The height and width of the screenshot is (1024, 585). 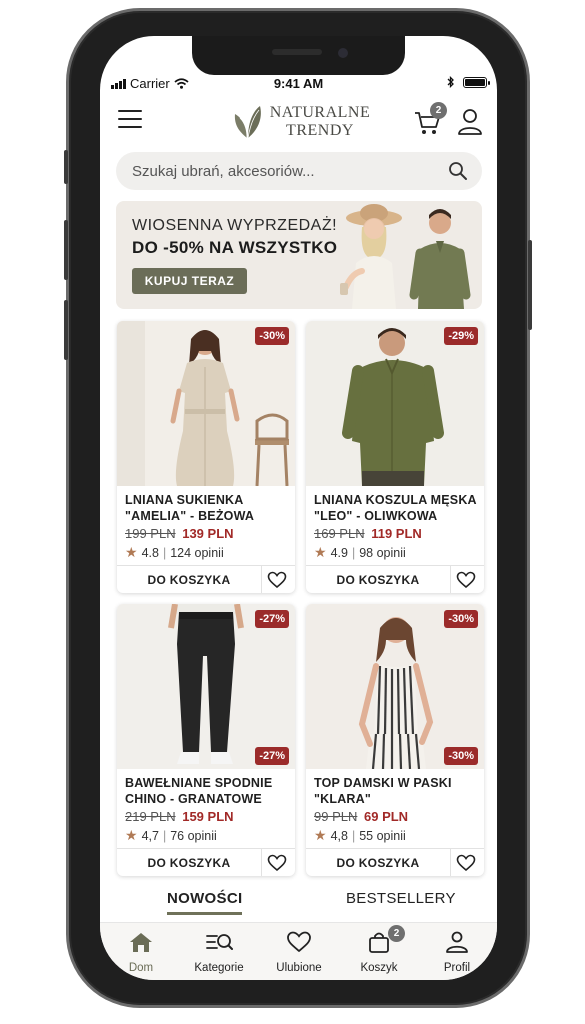 I want to click on rating: ★ 4.9 | 98 opinii, so click(x=360, y=552).